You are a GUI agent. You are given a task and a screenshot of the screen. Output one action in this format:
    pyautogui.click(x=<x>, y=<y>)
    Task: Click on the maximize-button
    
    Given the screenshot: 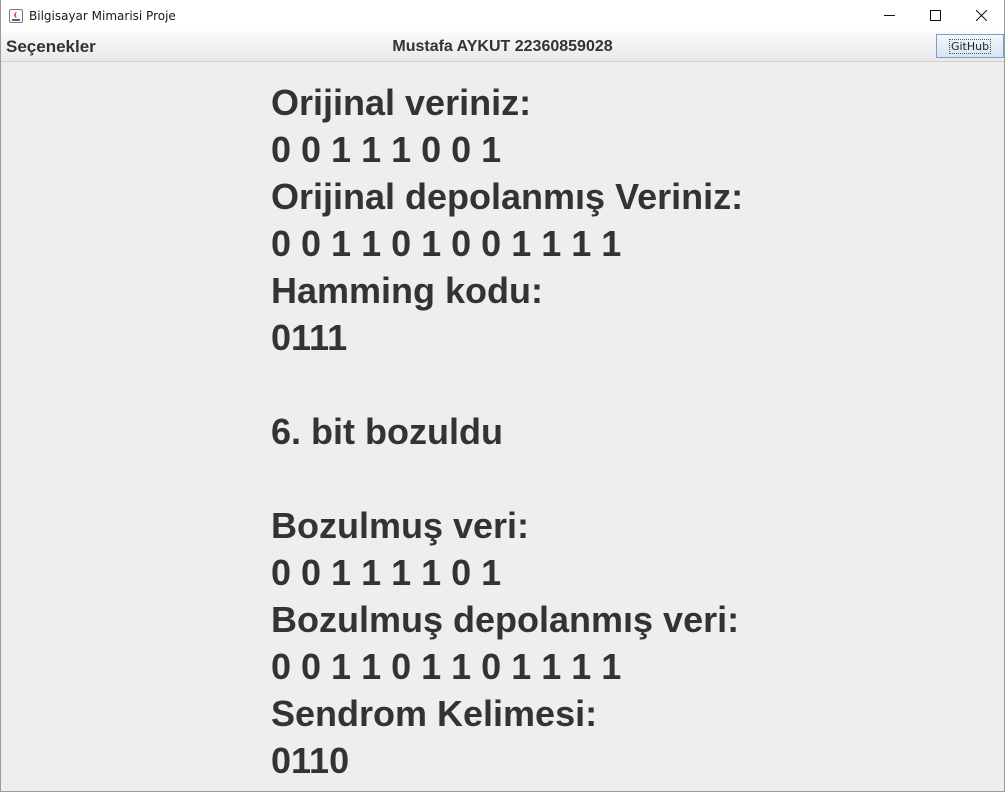 What is the action you would take?
    pyautogui.click(x=935, y=15)
    